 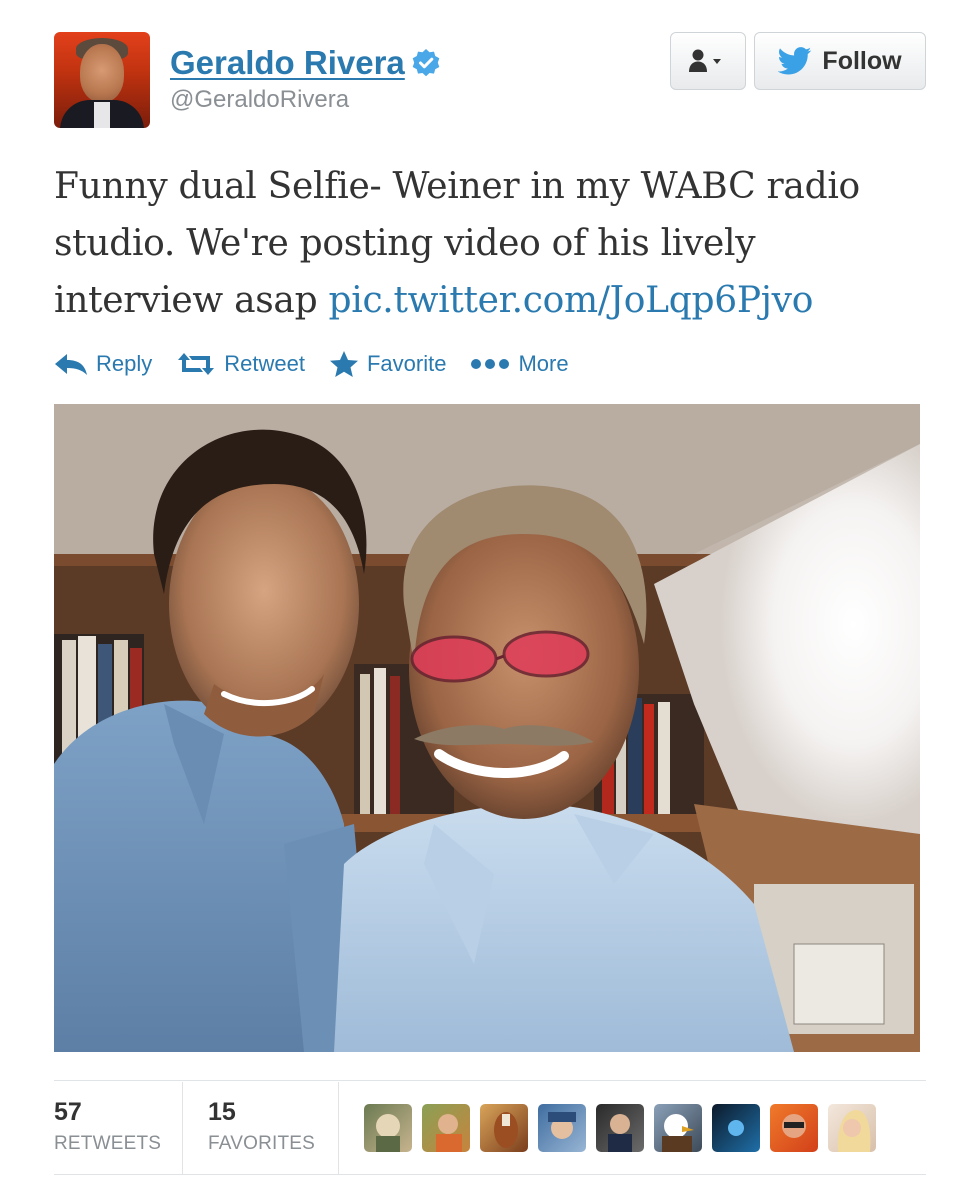 I want to click on favorite-label: Favorite, so click(x=406, y=363).